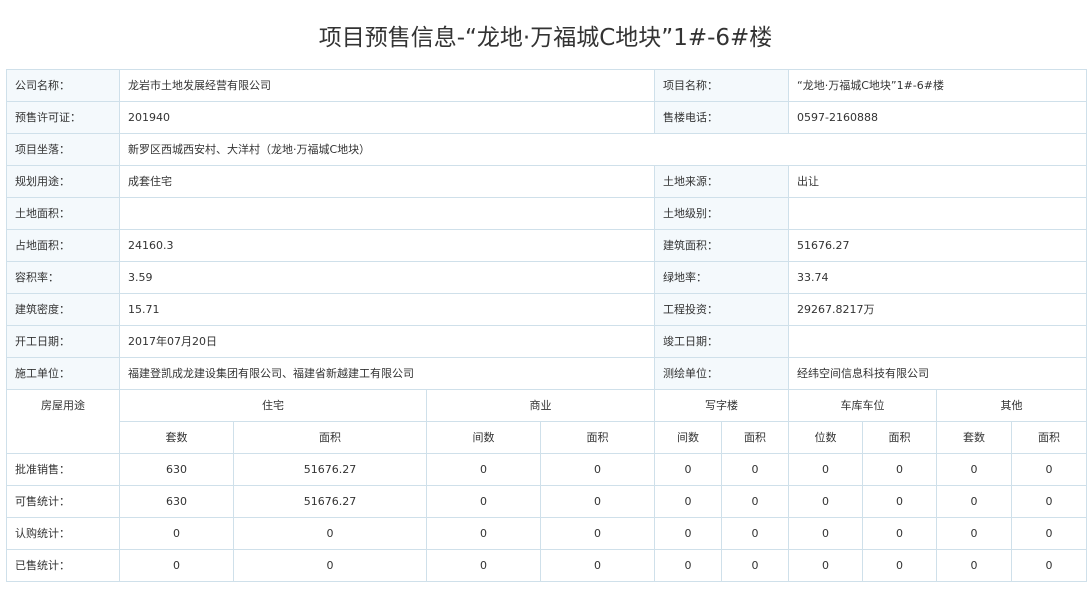 Image resolution: width=1091 pixels, height=594 pixels. I want to click on stats-row-label: 认购统计：, so click(63, 533).